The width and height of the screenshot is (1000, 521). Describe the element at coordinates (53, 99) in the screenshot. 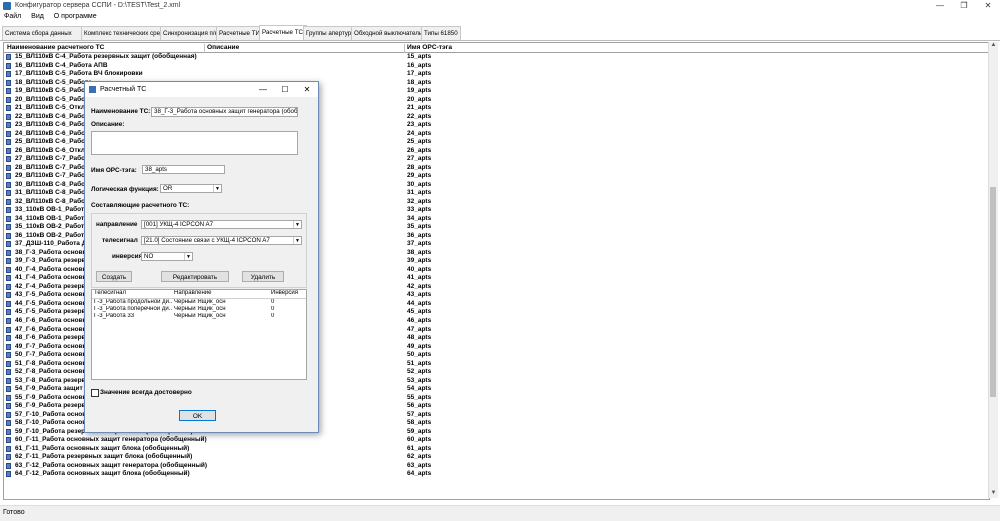

I see `row-name: 20_ВЛ110кВ С-5_Работа` at that location.